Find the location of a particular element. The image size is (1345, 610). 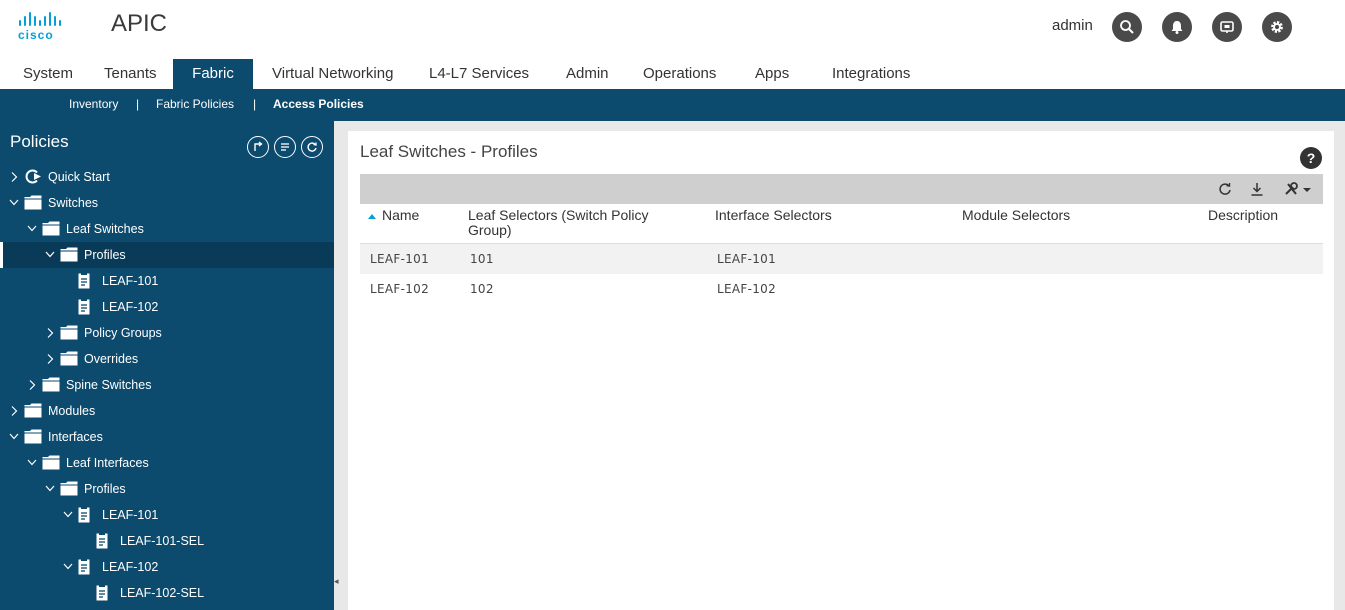

tree-item-label: LEAF-102 is located at coordinates (130, 567).